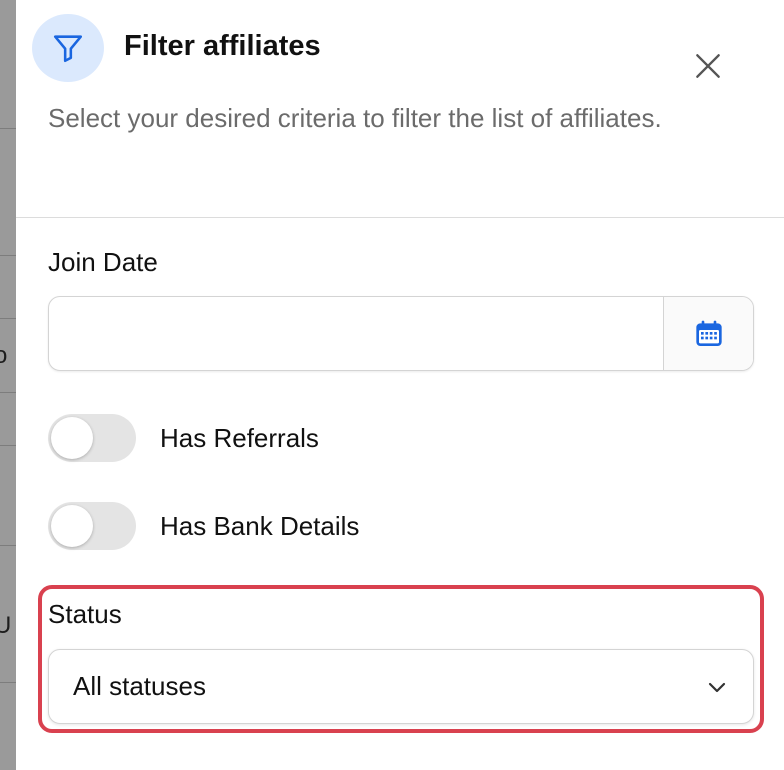 The height and width of the screenshot is (770, 784). What do you see at coordinates (6, 625) in the screenshot?
I see `background-text-fragment: U` at bounding box center [6, 625].